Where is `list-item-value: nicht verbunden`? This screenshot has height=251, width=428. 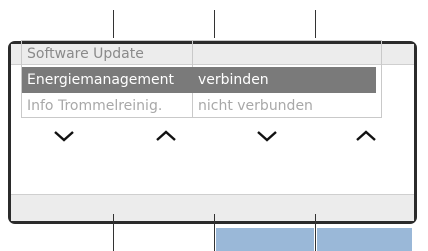 list-item-value: nicht verbunden is located at coordinates (255, 106).